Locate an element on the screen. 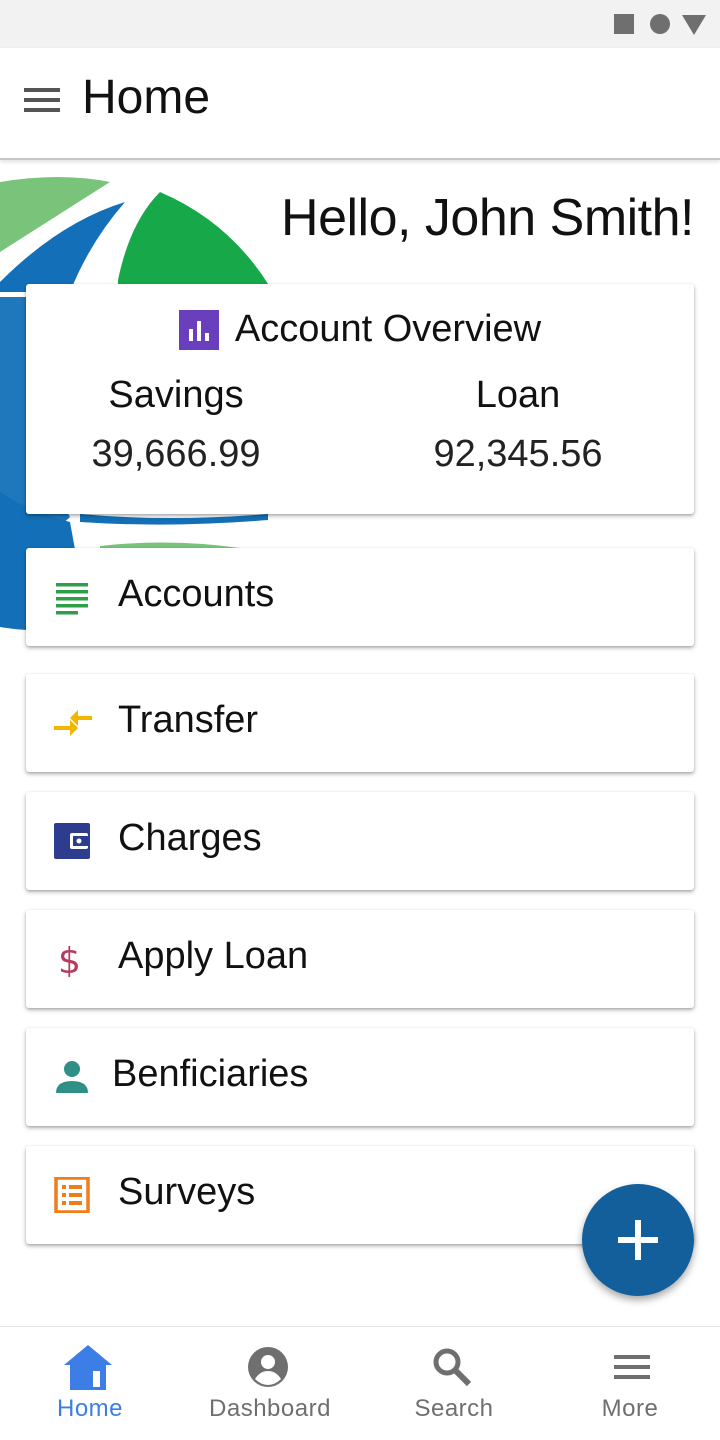  person-icon is located at coordinates (72, 1077).